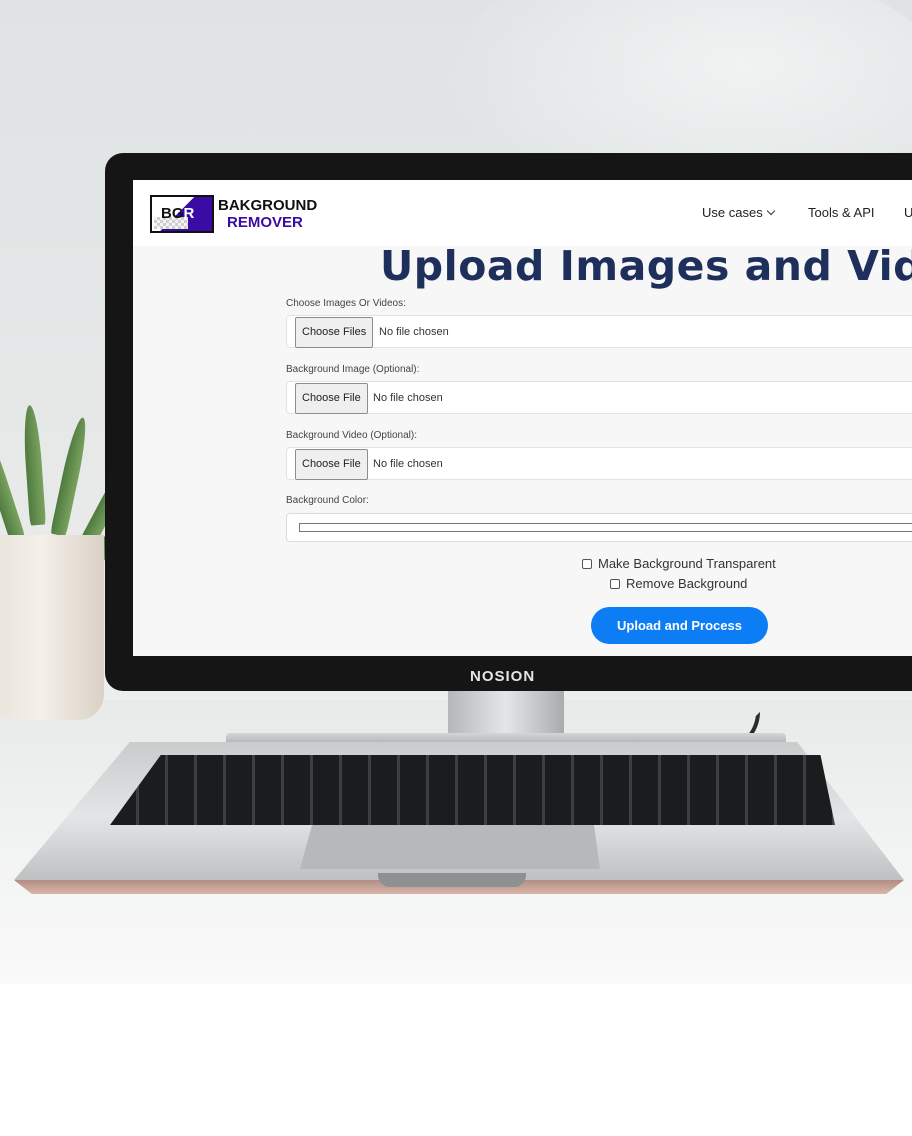 The width and height of the screenshot is (912, 1136). Describe the element at coordinates (353, 369) in the screenshot. I see `bg-image-label: Background Image (Optional):` at that location.